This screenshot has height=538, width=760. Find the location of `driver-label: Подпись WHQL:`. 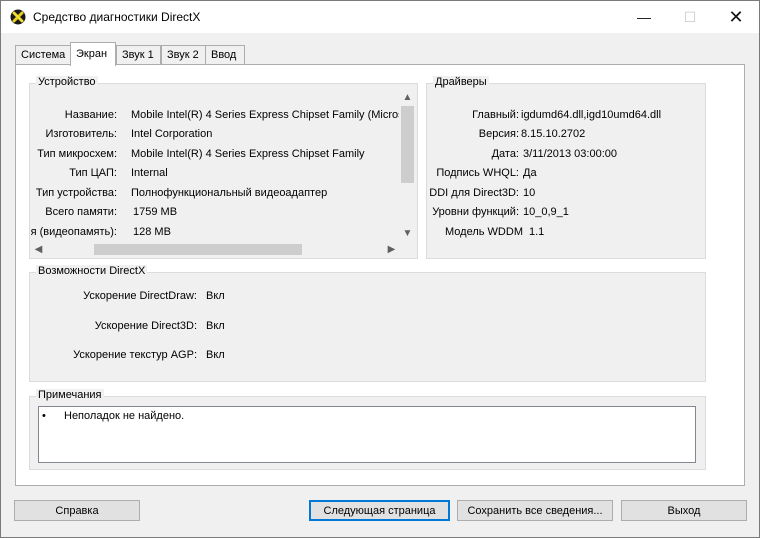

driver-label: Подпись WHQL: is located at coordinates (477, 173).